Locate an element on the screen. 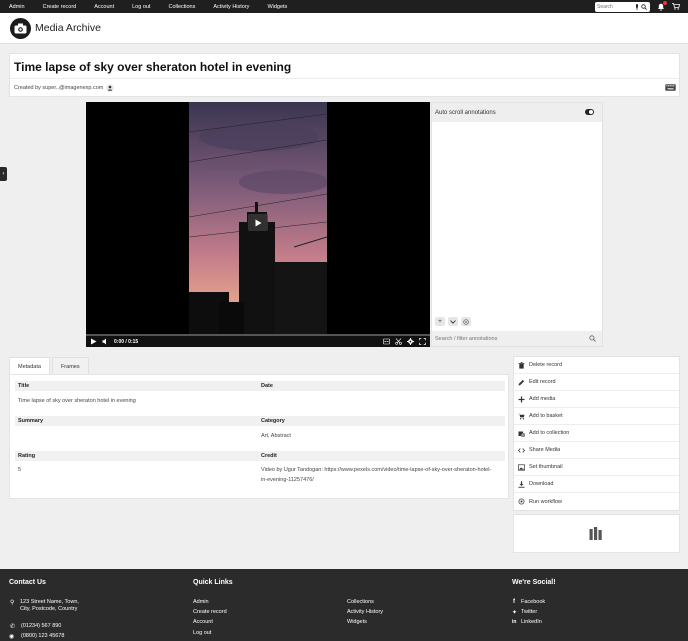 The height and width of the screenshot is (641, 688). top-search-input is located at coordinates (616, 6).